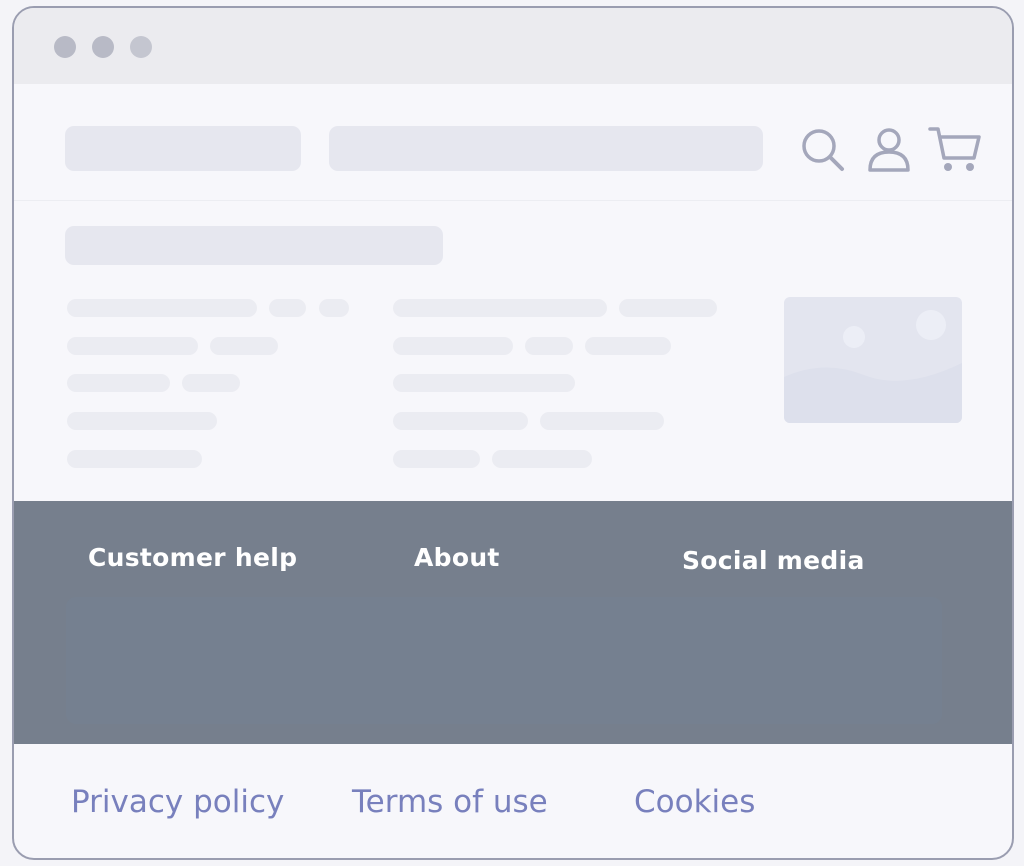 This screenshot has width=1024, height=866. What do you see at coordinates (889, 150) in the screenshot?
I see `user-icon` at bounding box center [889, 150].